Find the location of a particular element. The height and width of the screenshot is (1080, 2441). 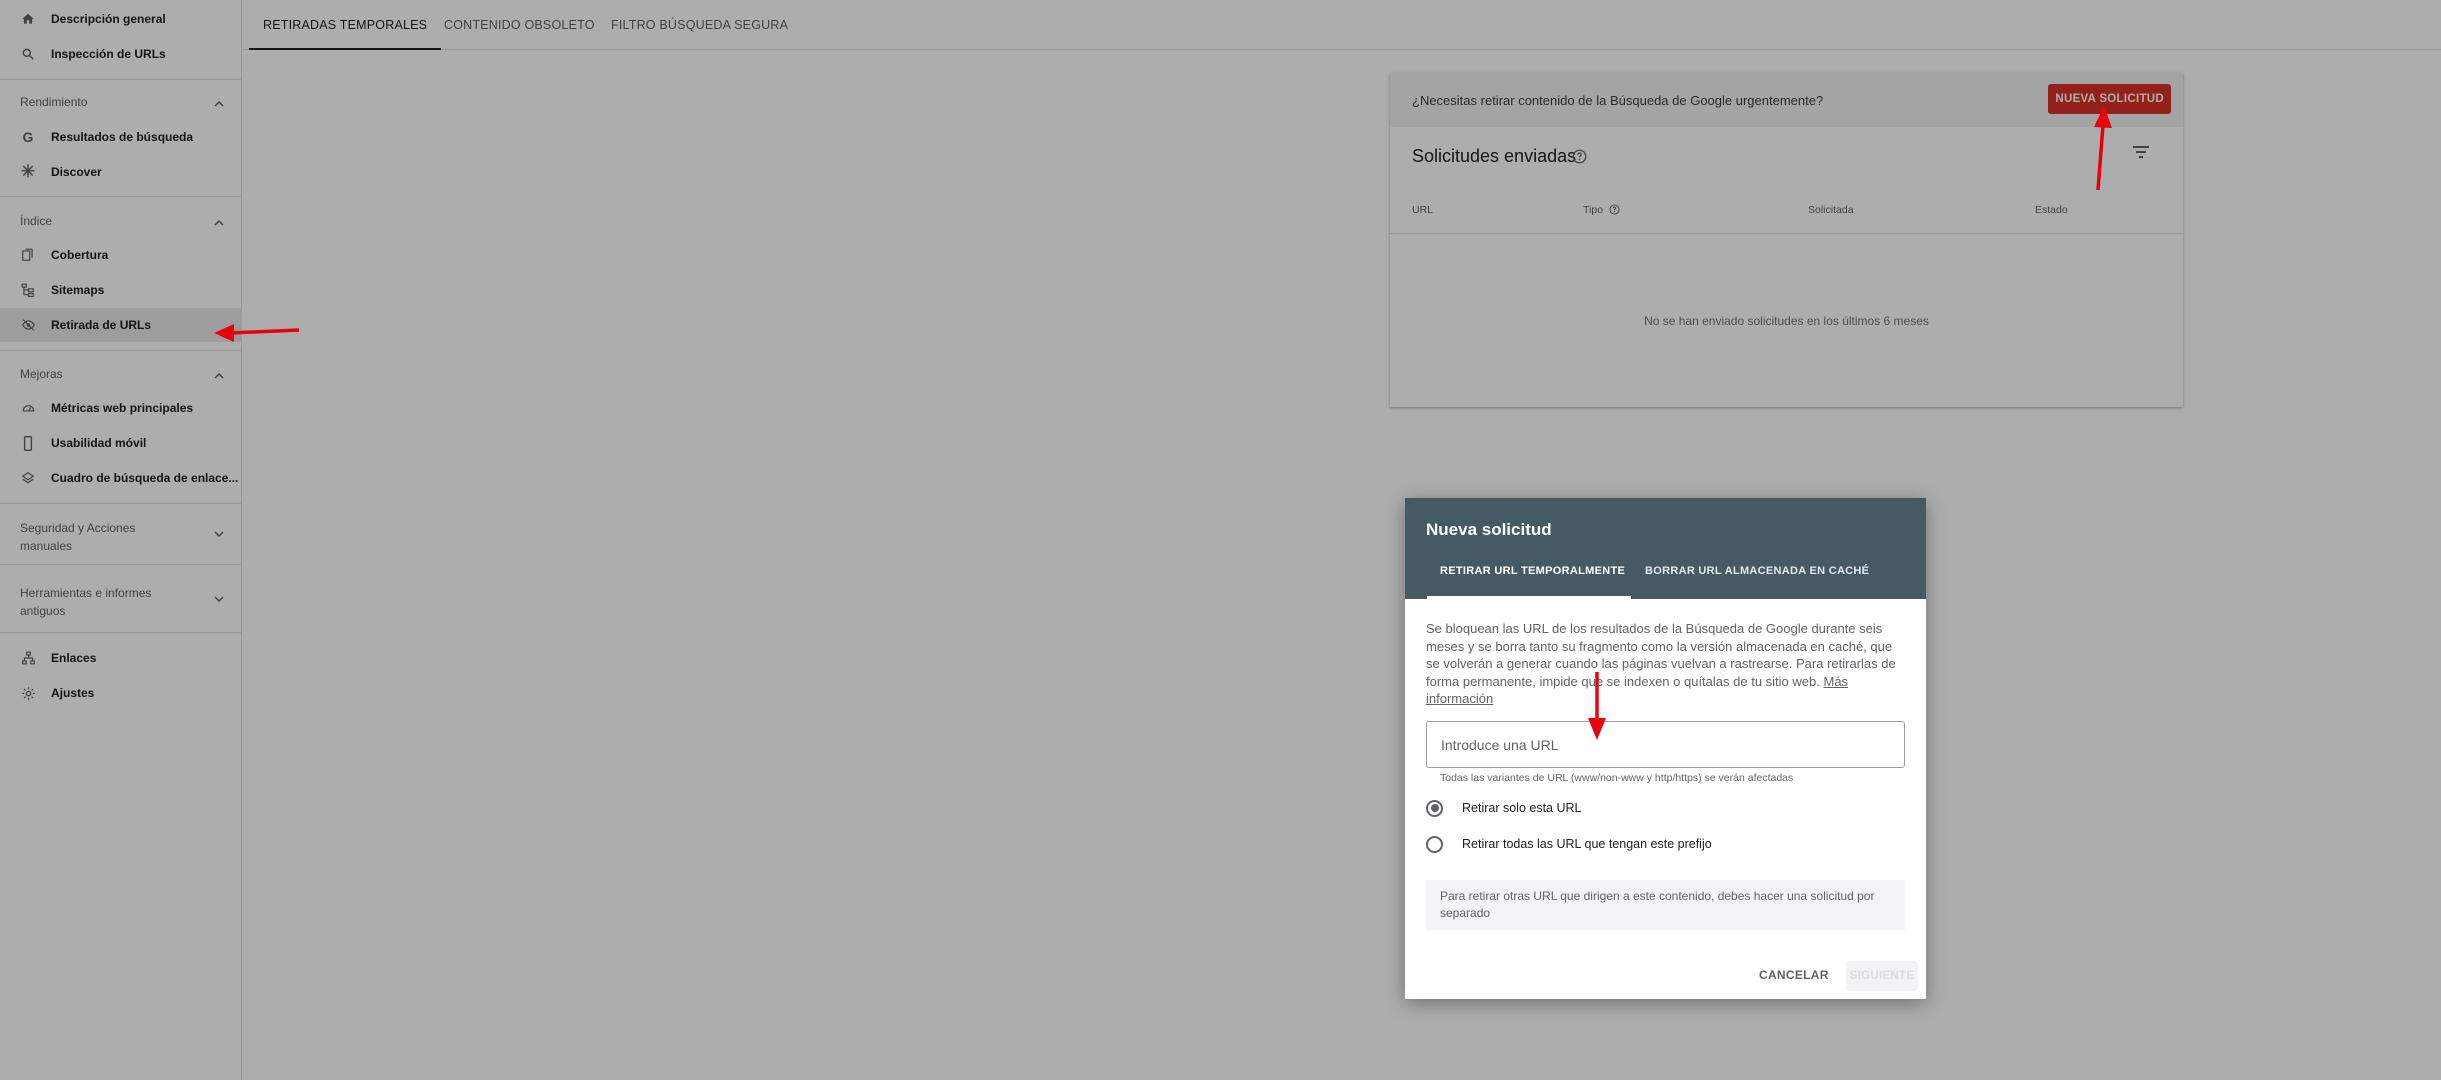

radio-unchecked-icon is located at coordinates (1434, 844).